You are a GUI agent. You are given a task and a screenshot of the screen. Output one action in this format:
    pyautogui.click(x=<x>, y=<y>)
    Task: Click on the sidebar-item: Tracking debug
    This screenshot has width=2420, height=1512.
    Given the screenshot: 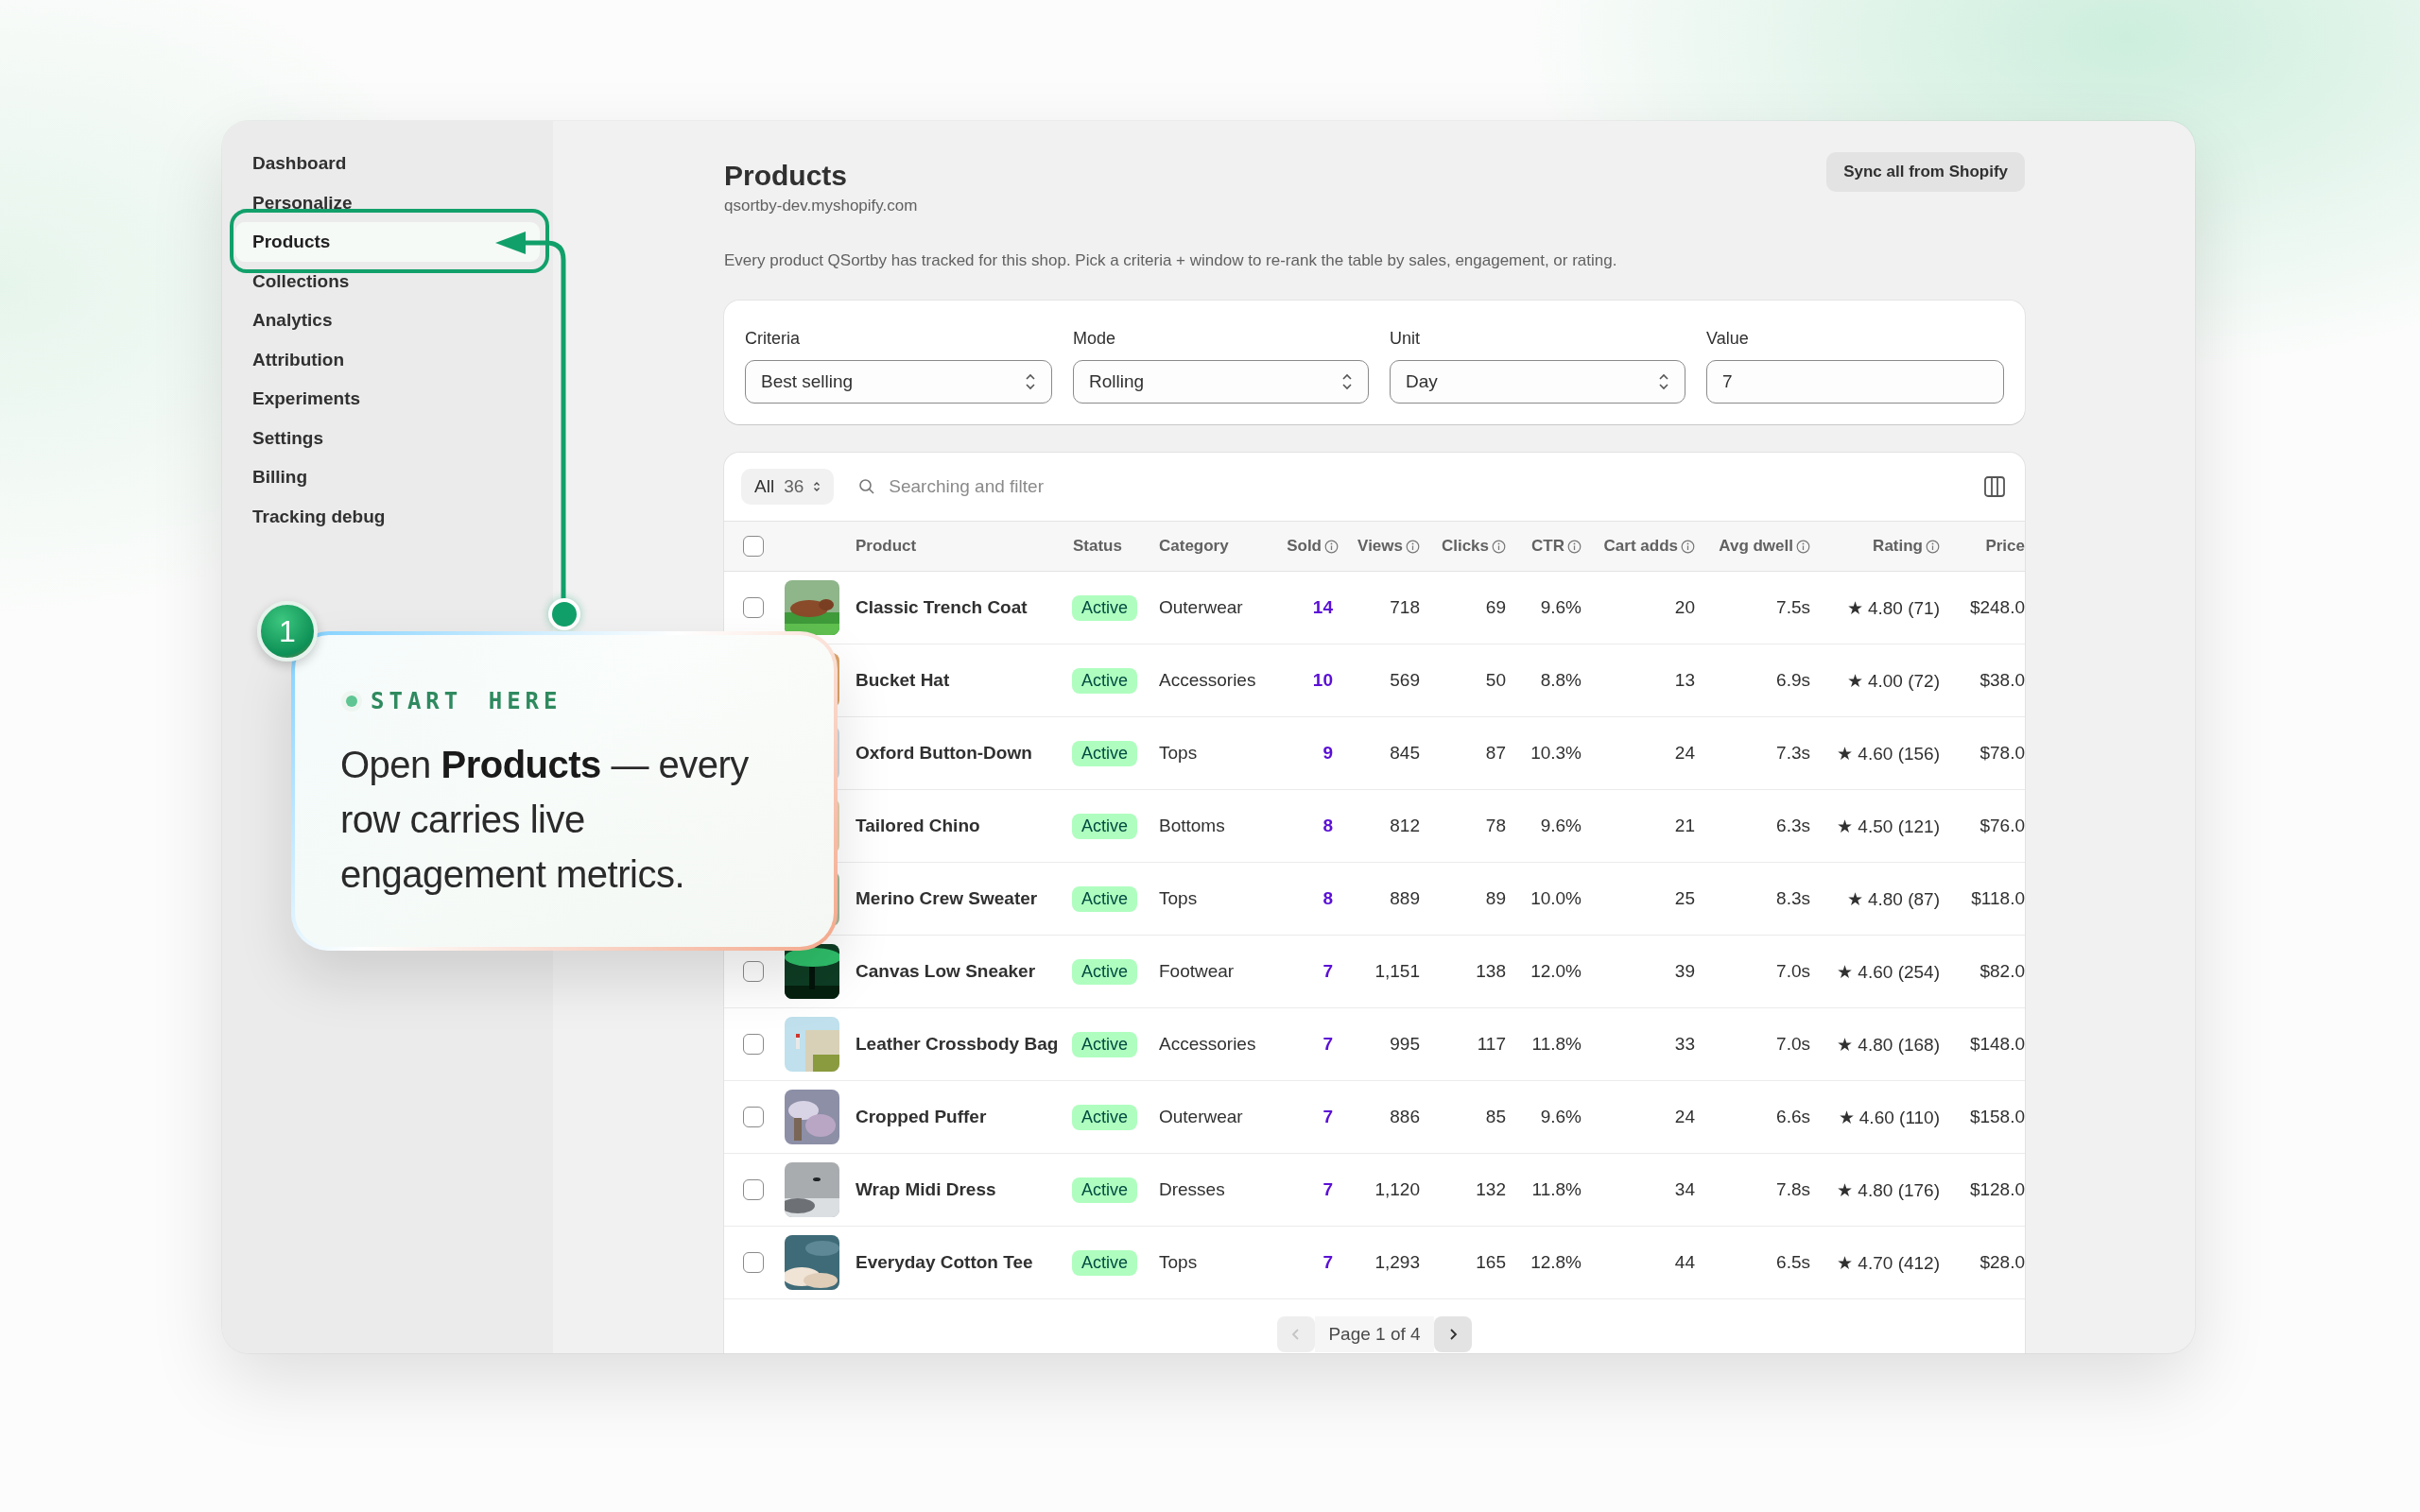 What is the action you would take?
    pyautogui.click(x=387, y=516)
    